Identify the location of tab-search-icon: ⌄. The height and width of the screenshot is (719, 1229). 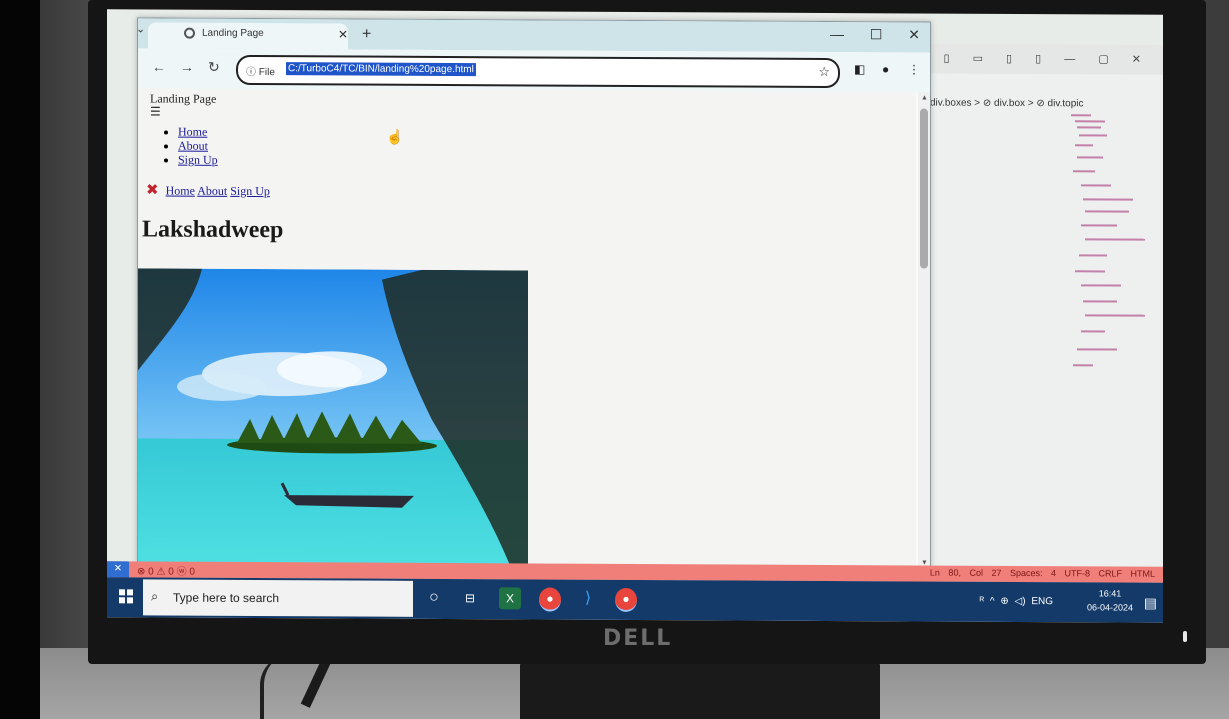
(140, 28).